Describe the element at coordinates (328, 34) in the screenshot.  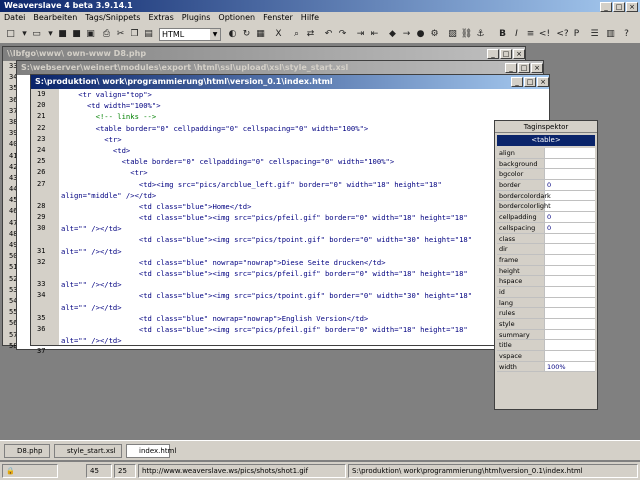
I see `undo-icon: ↶` at that location.